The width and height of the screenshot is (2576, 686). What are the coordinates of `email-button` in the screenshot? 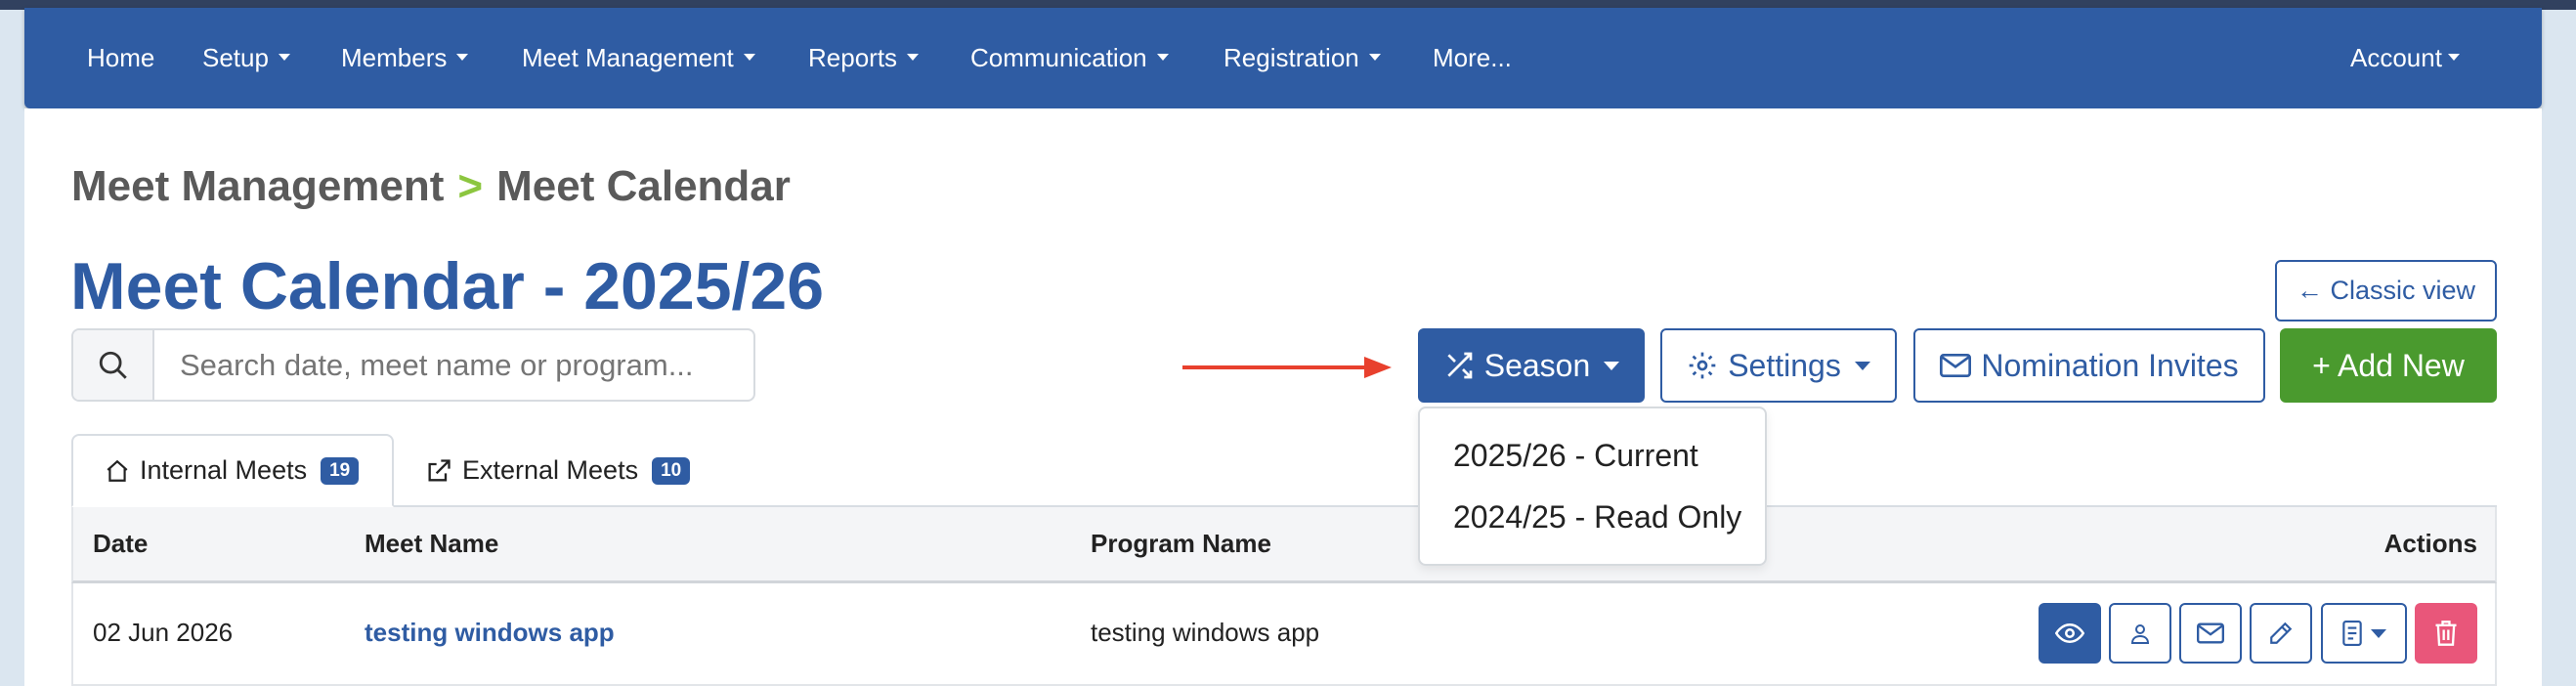 It's located at (2210, 633).